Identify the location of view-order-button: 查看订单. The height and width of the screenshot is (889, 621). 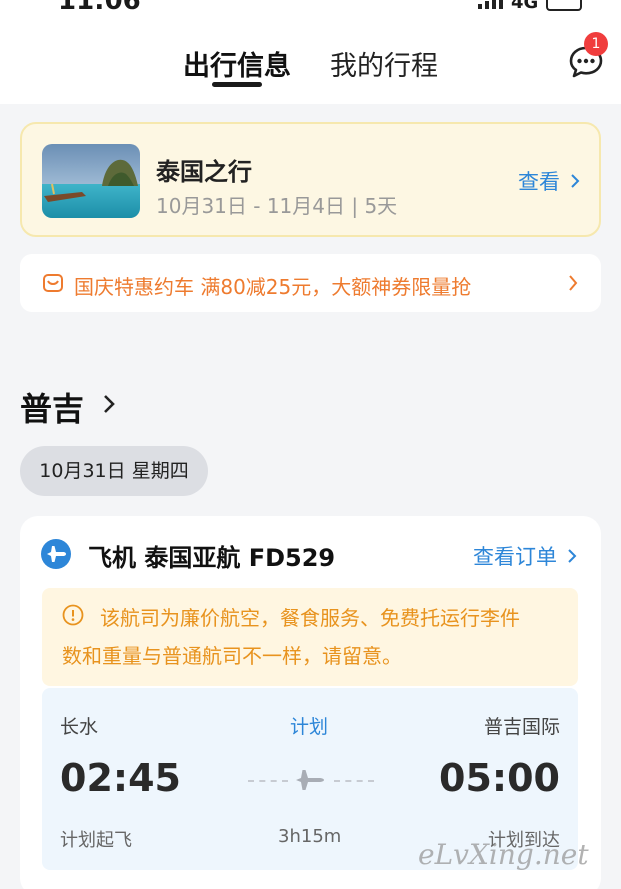
(525, 556).